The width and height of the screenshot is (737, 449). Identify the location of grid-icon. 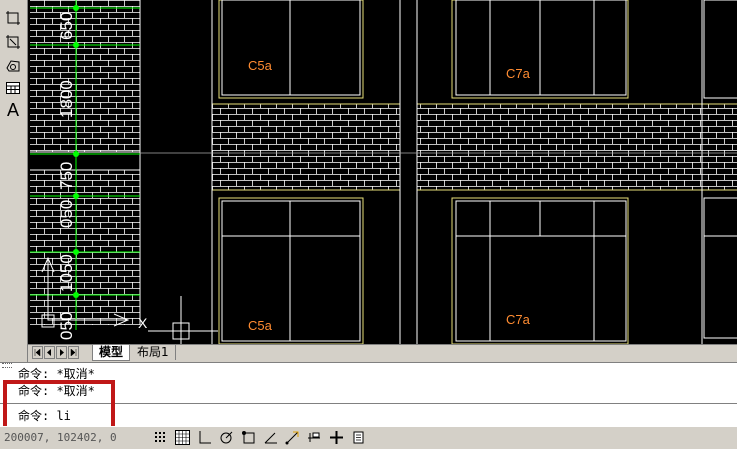
(182, 437).